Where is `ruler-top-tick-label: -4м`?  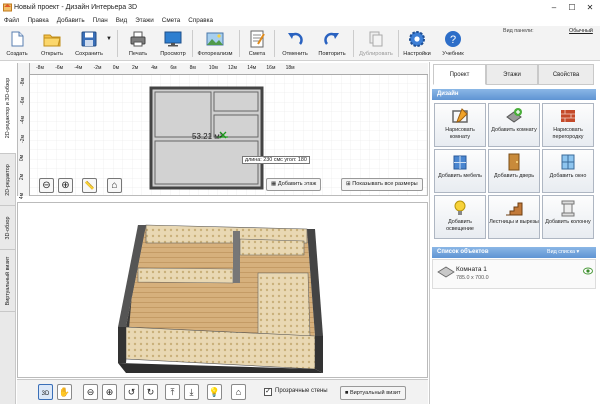 ruler-top-tick-label: -4м is located at coordinates (78, 68).